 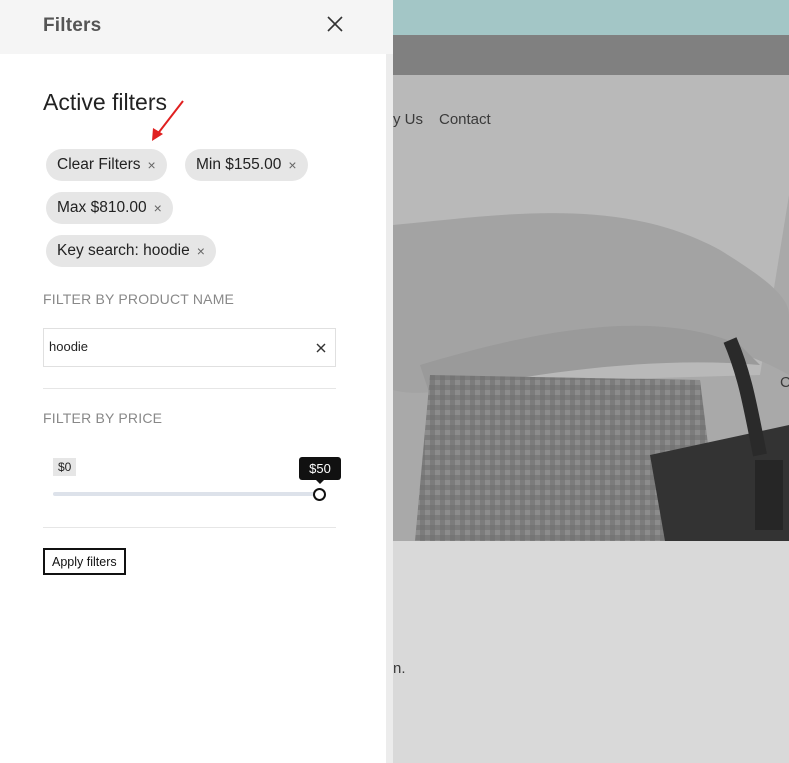 I want to click on price-slider-track, so click(x=186, y=494).